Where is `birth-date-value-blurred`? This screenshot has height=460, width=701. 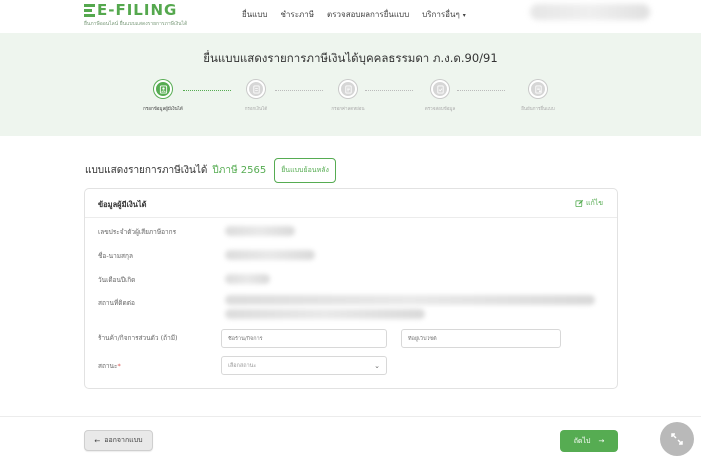
birth-date-value-blurred is located at coordinates (247, 279).